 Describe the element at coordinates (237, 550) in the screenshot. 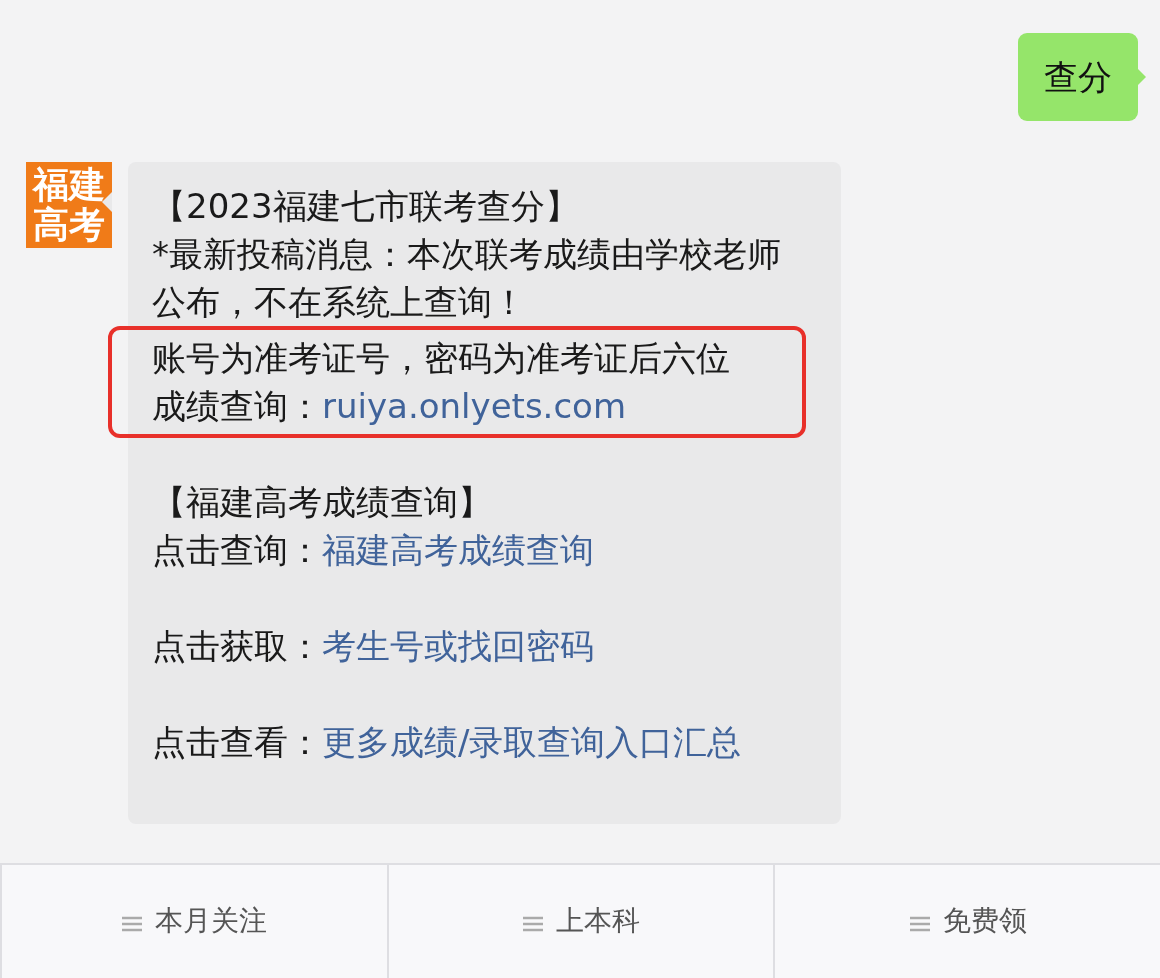

I see `message-text: 点击查询：` at that location.